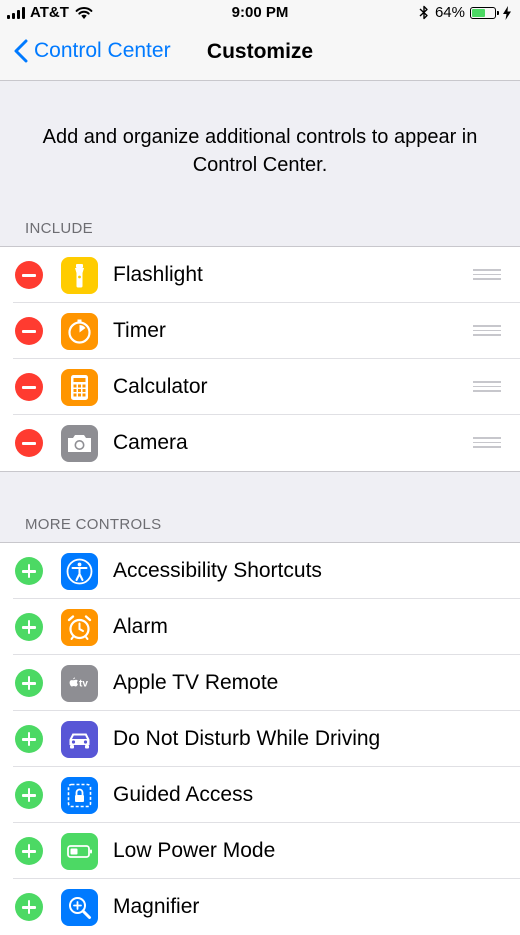  I want to click on control-row-alarm: Alarm, so click(260, 627).